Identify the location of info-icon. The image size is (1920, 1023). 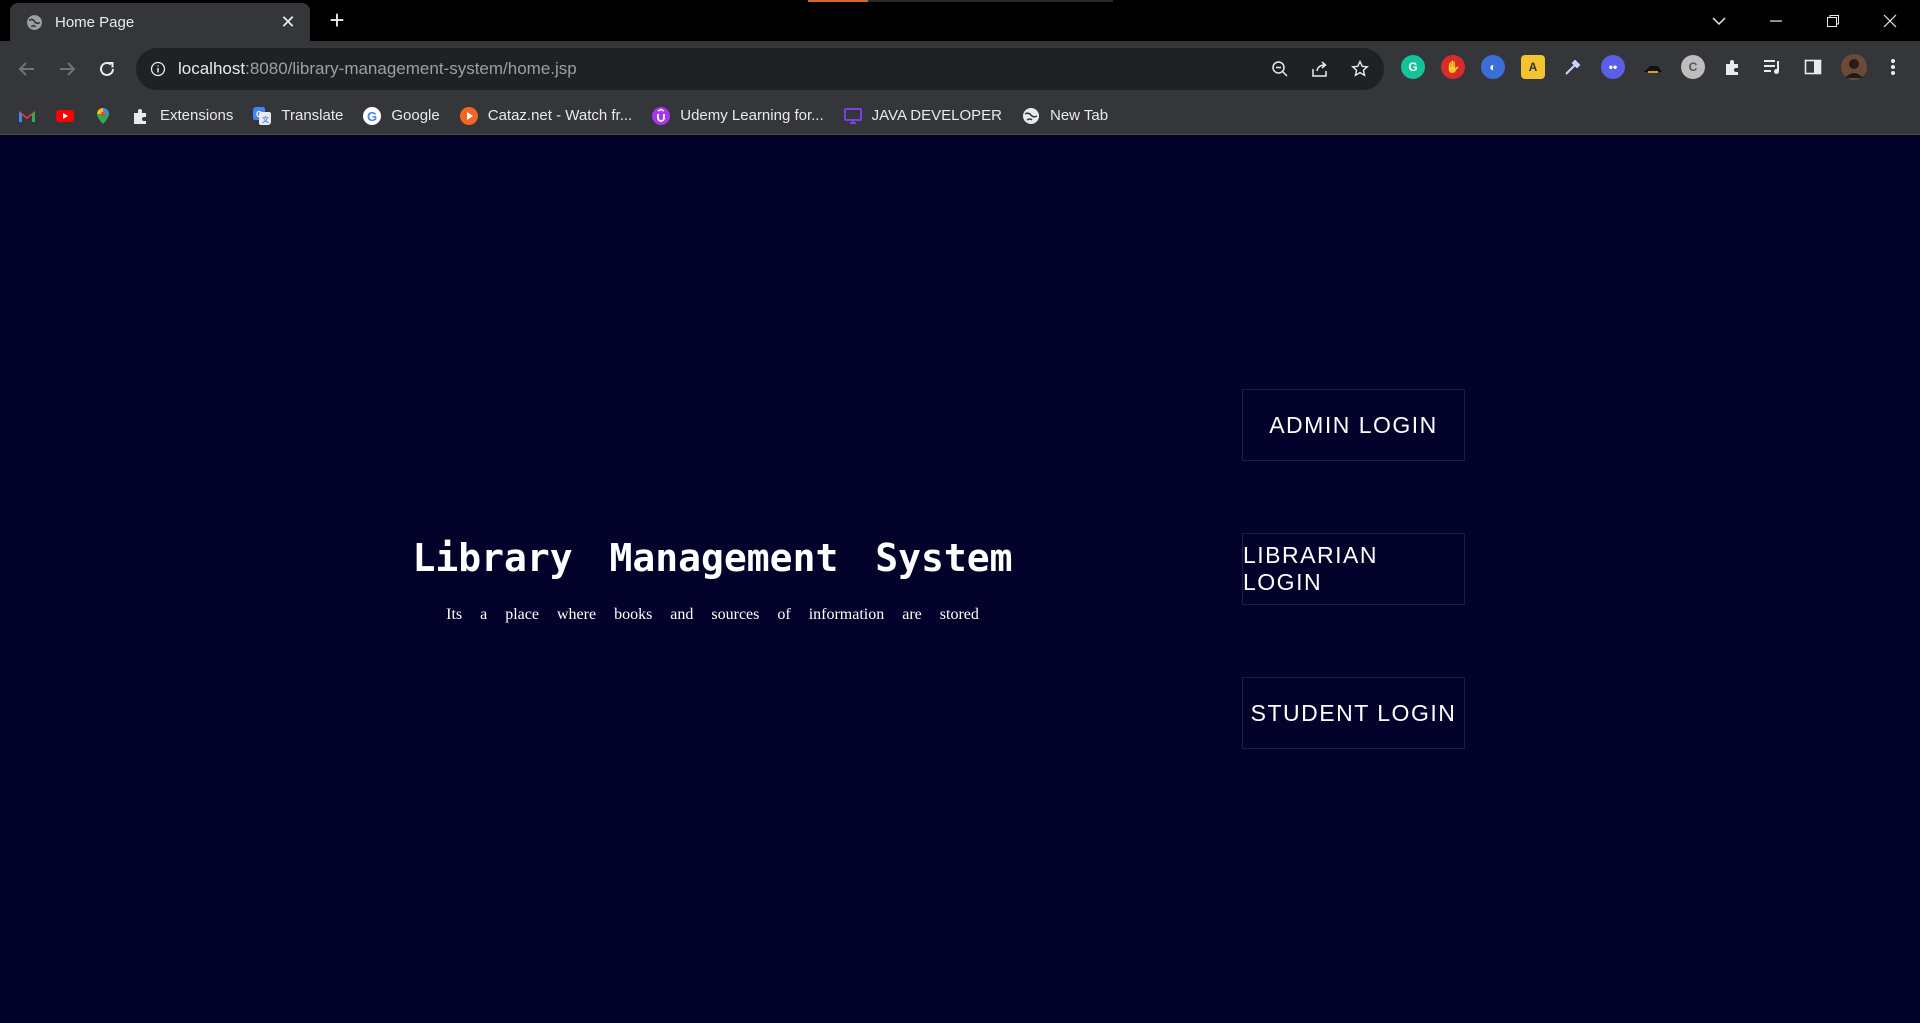
(158, 69).